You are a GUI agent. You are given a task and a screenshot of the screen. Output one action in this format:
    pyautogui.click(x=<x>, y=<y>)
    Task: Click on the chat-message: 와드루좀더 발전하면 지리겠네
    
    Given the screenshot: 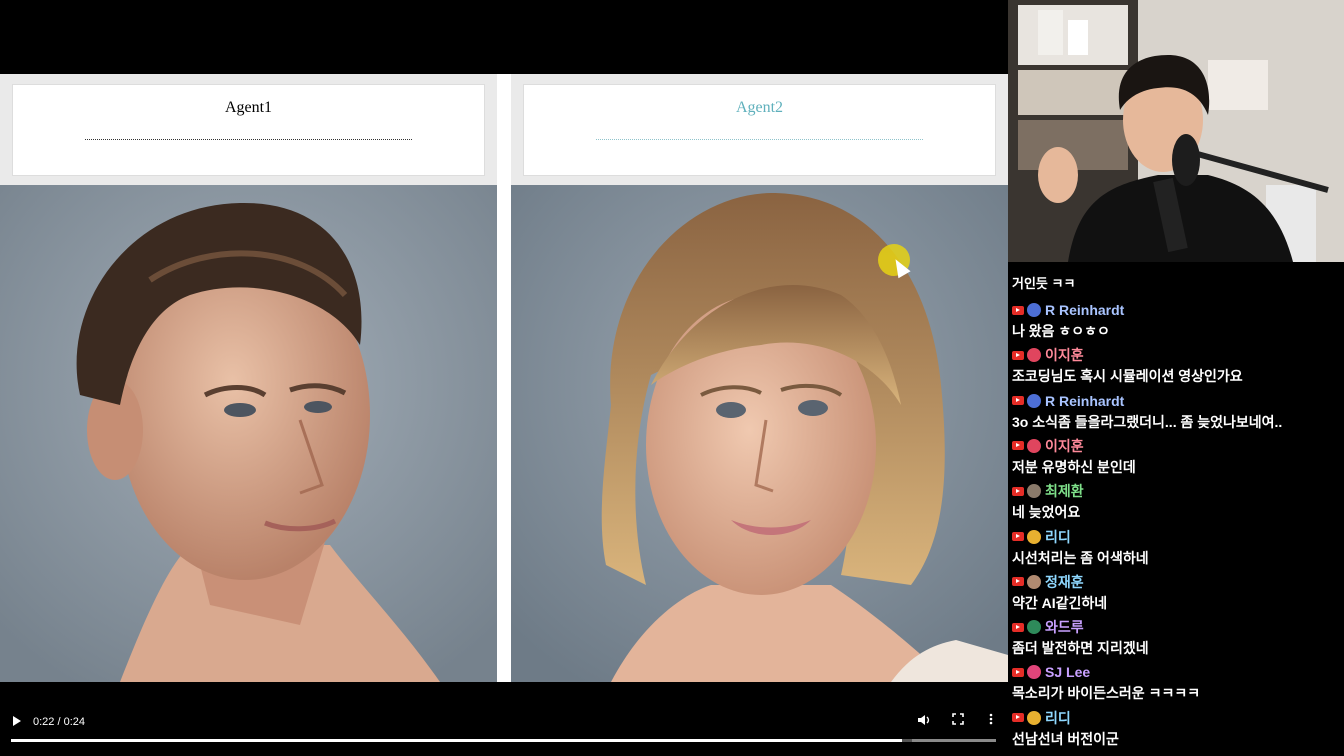 What is the action you would take?
    pyautogui.click(x=1177, y=639)
    